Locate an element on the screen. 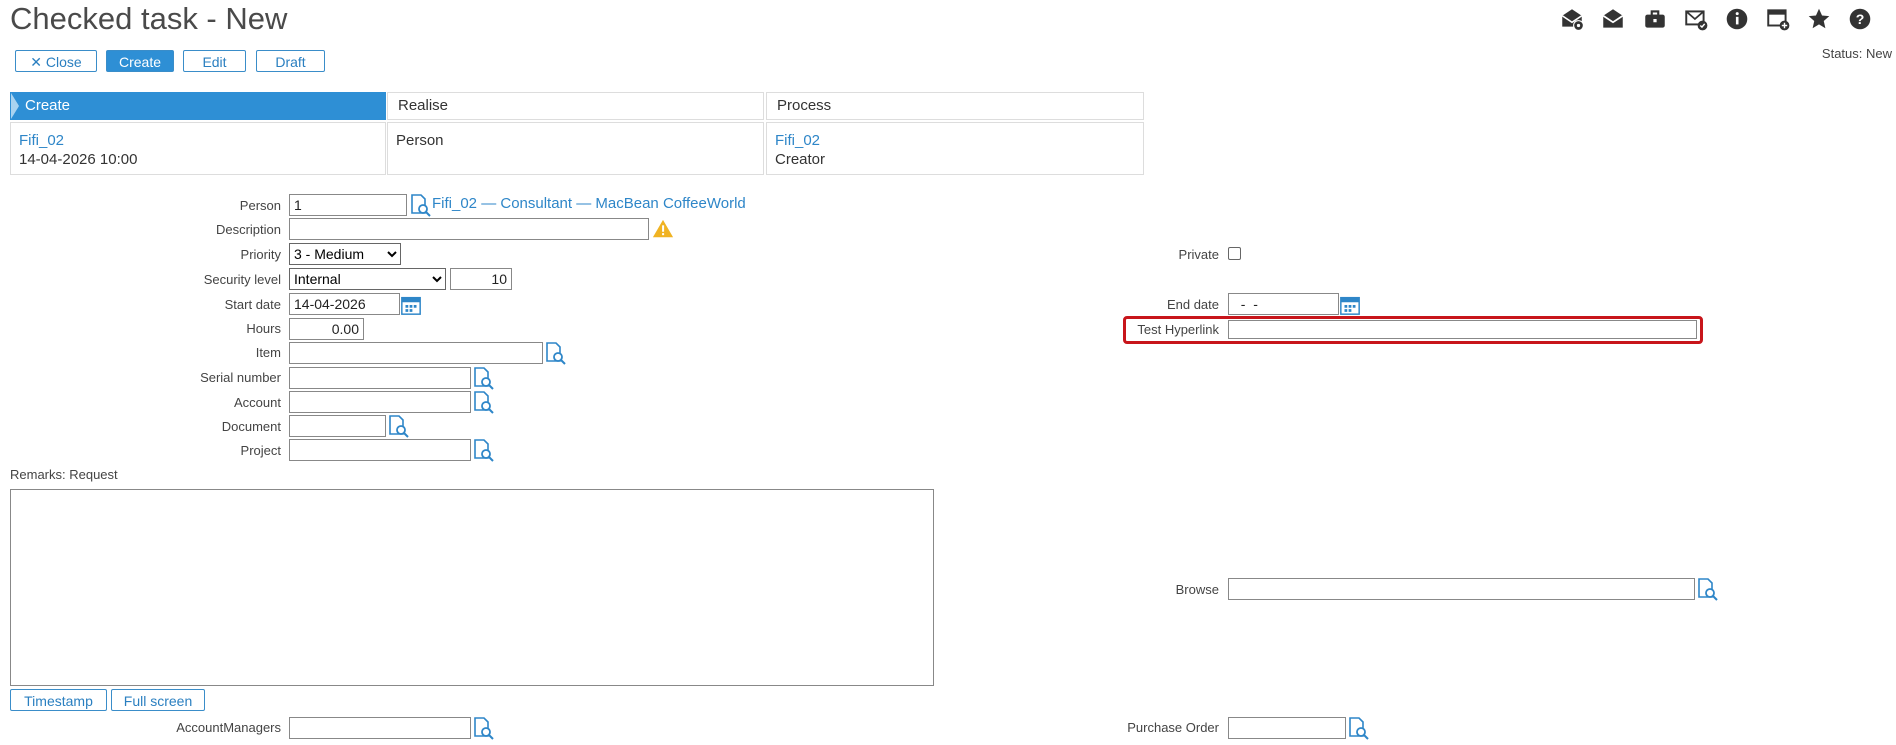 The image size is (1896, 745). close-button-label: Close is located at coordinates (63, 62).